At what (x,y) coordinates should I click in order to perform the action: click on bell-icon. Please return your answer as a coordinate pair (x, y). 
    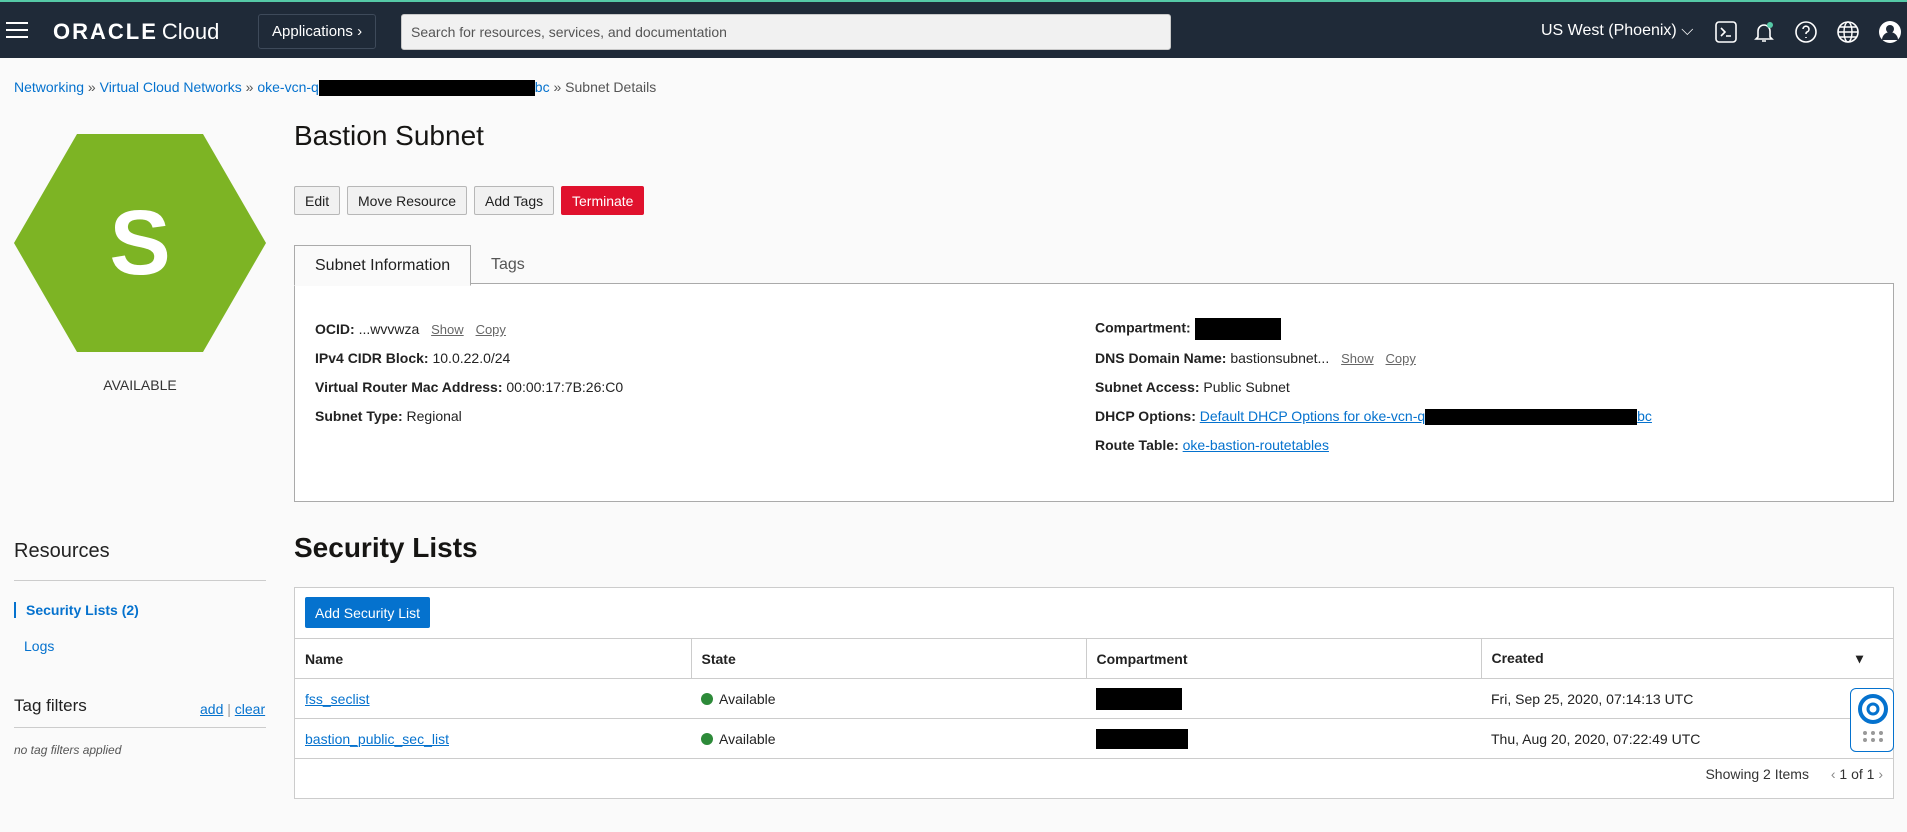
    Looking at the image, I should click on (1764, 32).